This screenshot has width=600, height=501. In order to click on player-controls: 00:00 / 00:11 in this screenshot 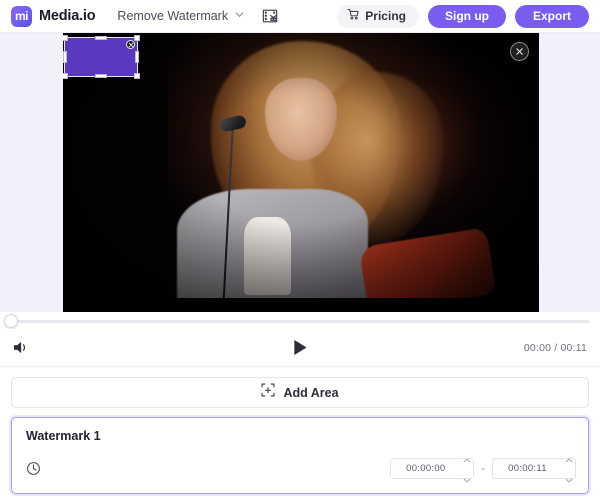, I will do `click(300, 348)`.